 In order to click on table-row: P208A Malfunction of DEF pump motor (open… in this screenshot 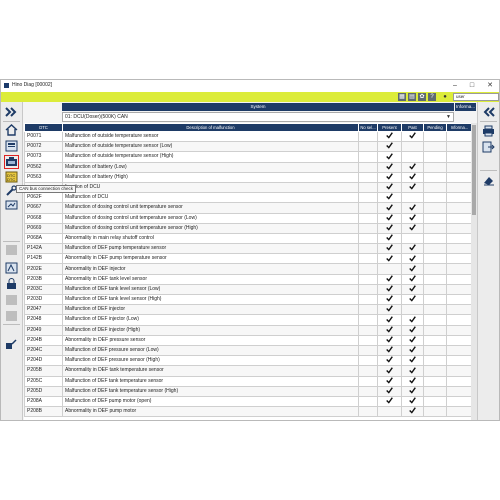, I will do `click(248, 401)`.